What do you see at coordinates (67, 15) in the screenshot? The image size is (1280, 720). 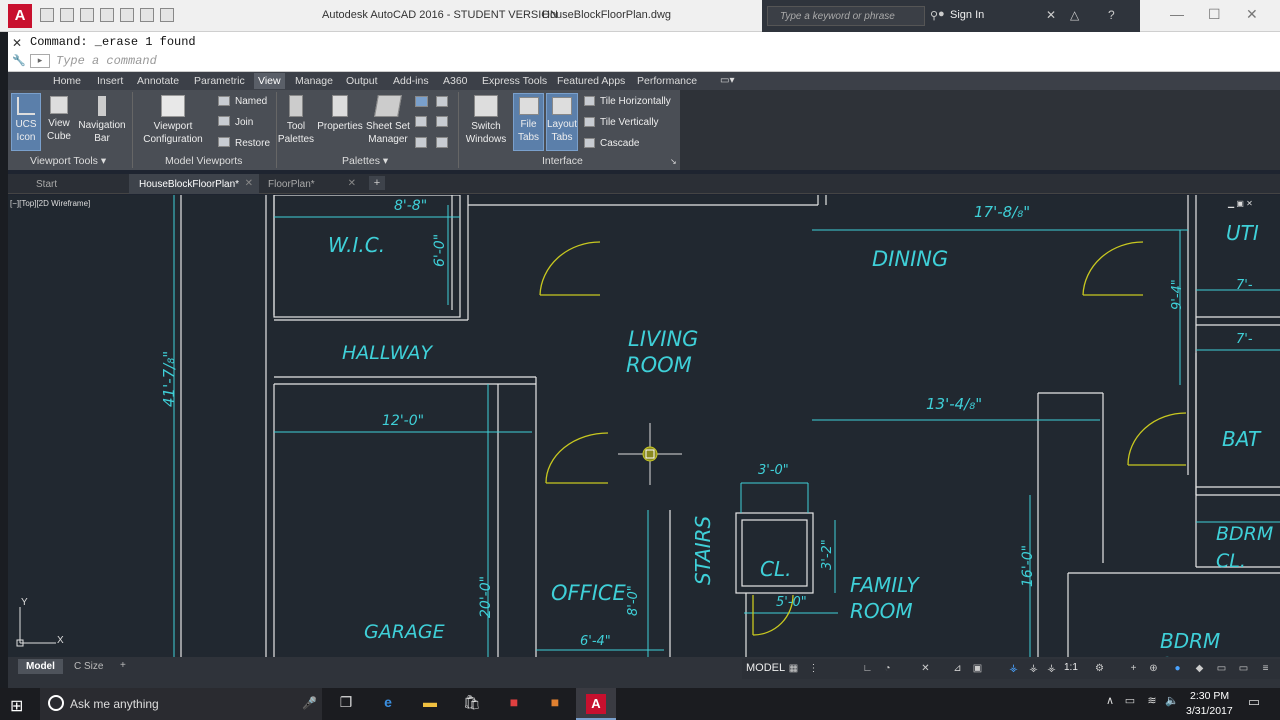 I see `open-icon` at bounding box center [67, 15].